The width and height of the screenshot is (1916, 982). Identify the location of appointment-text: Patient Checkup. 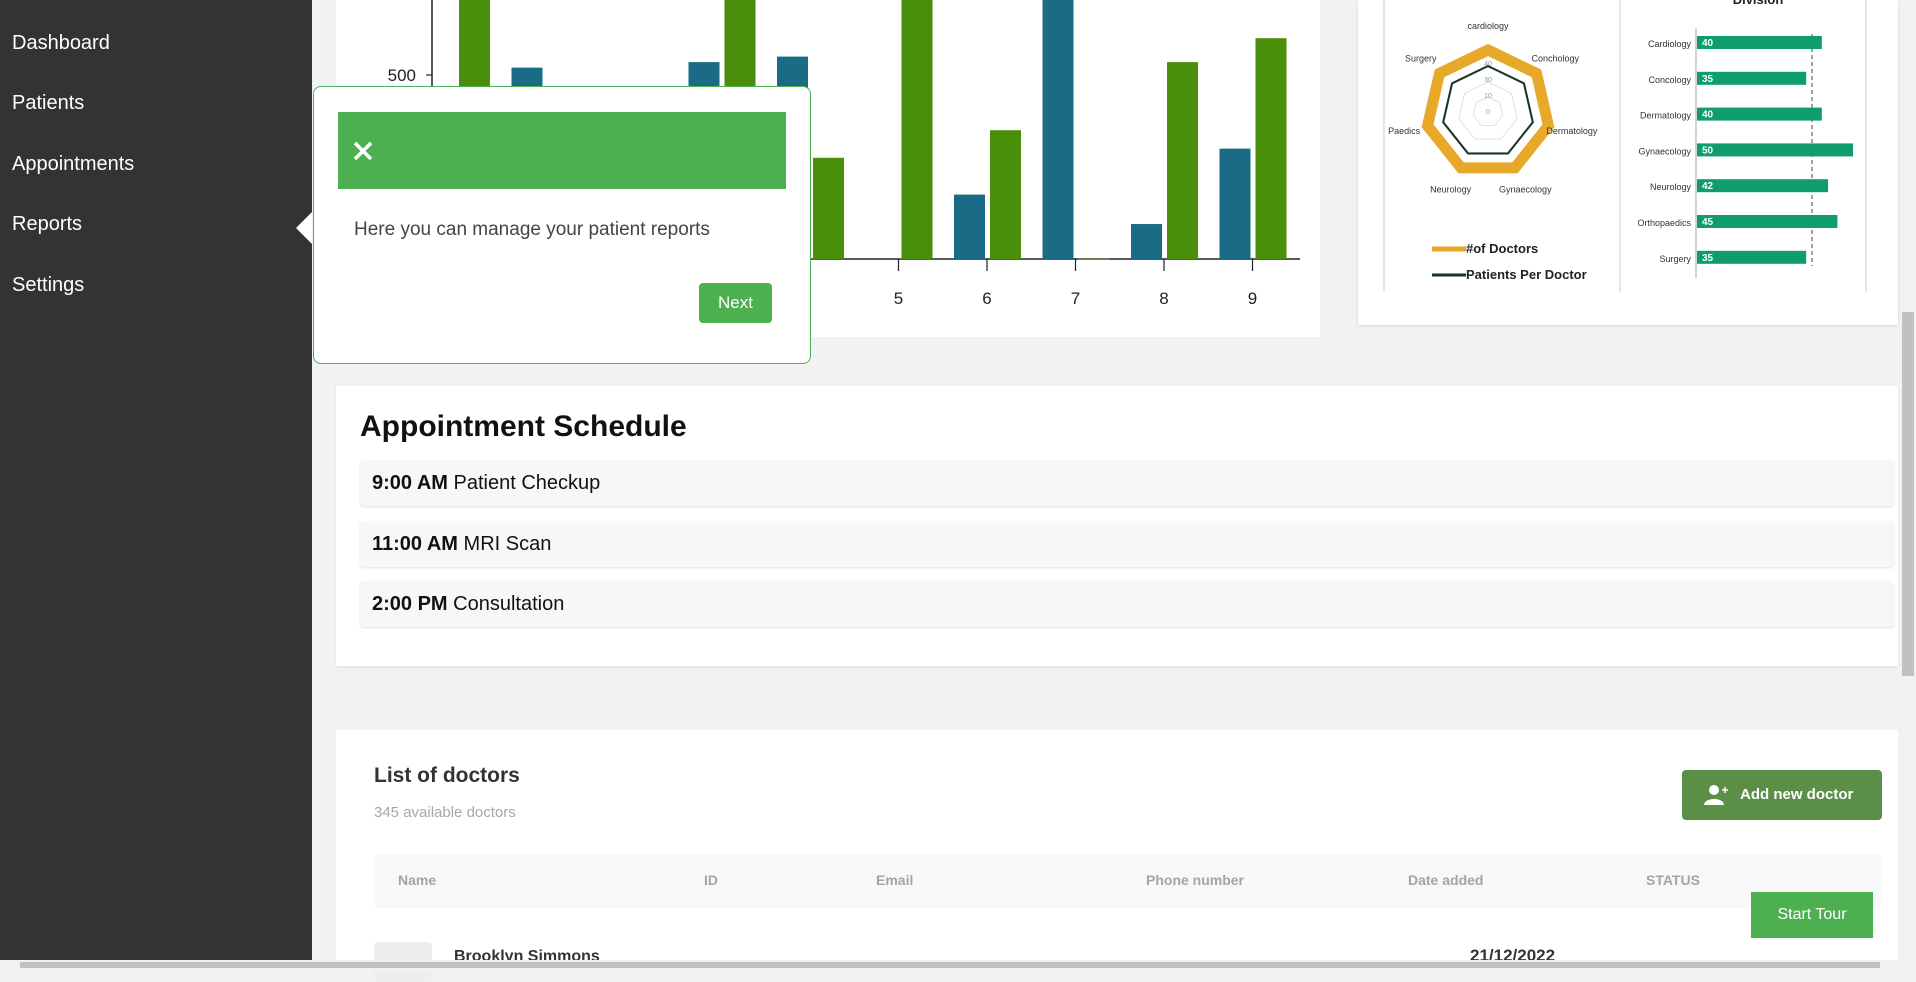
(527, 483).